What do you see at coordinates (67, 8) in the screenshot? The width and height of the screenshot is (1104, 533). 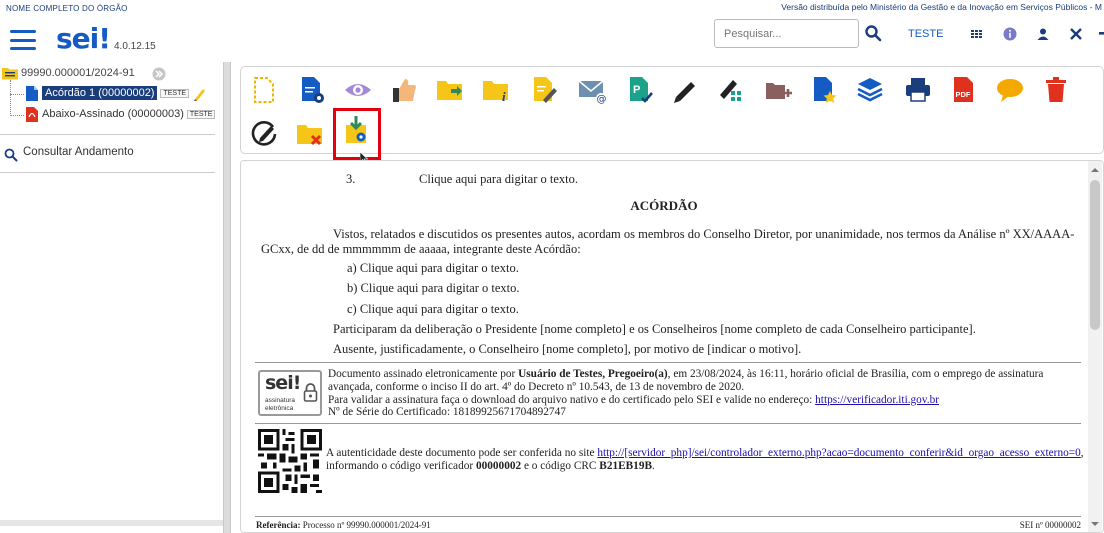 I see `org-name: NOME COMPLETO DO ÓRGÃO` at bounding box center [67, 8].